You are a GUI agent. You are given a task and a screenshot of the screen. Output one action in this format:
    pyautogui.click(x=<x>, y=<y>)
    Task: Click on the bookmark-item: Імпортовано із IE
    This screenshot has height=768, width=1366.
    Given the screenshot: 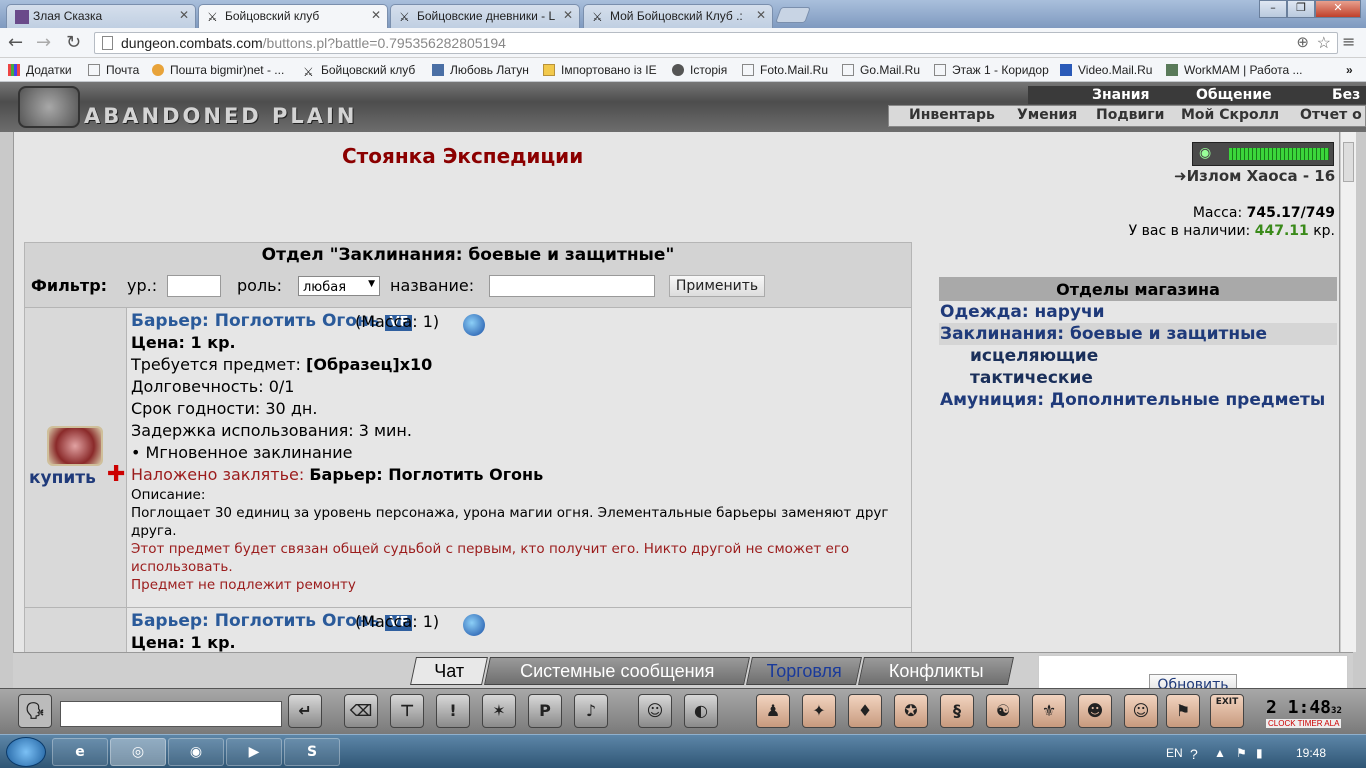 What is the action you would take?
    pyautogui.click(x=600, y=70)
    